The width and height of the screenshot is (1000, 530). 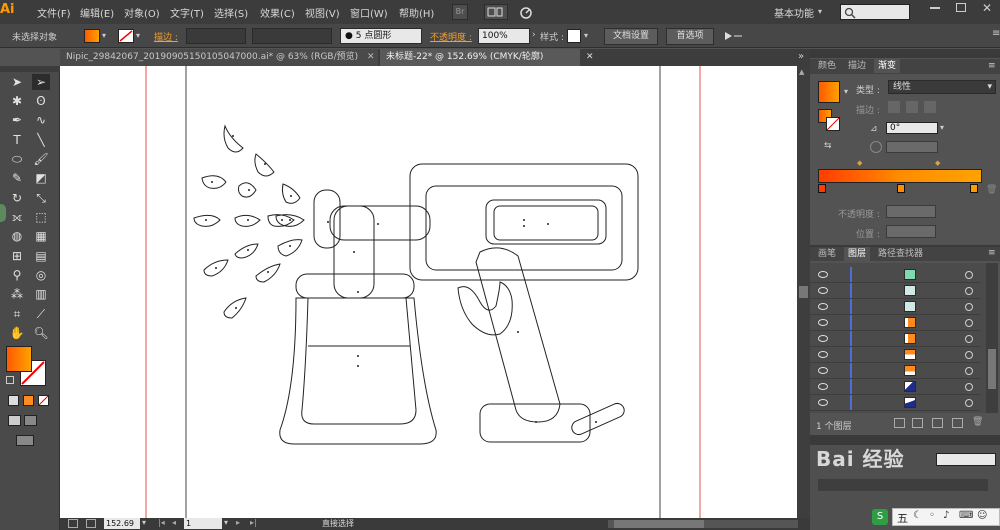 What do you see at coordinates (238, 522) in the screenshot?
I see `next-artboard-icon: ▸` at bounding box center [238, 522].